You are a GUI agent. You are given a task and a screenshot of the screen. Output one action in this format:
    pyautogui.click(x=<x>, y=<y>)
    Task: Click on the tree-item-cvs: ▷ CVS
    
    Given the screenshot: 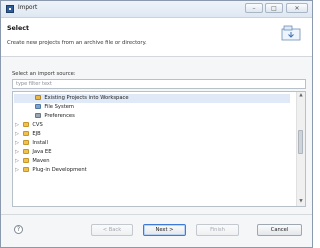 What is the action you would take?
    pyautogui.click(x=28, y=125)
    